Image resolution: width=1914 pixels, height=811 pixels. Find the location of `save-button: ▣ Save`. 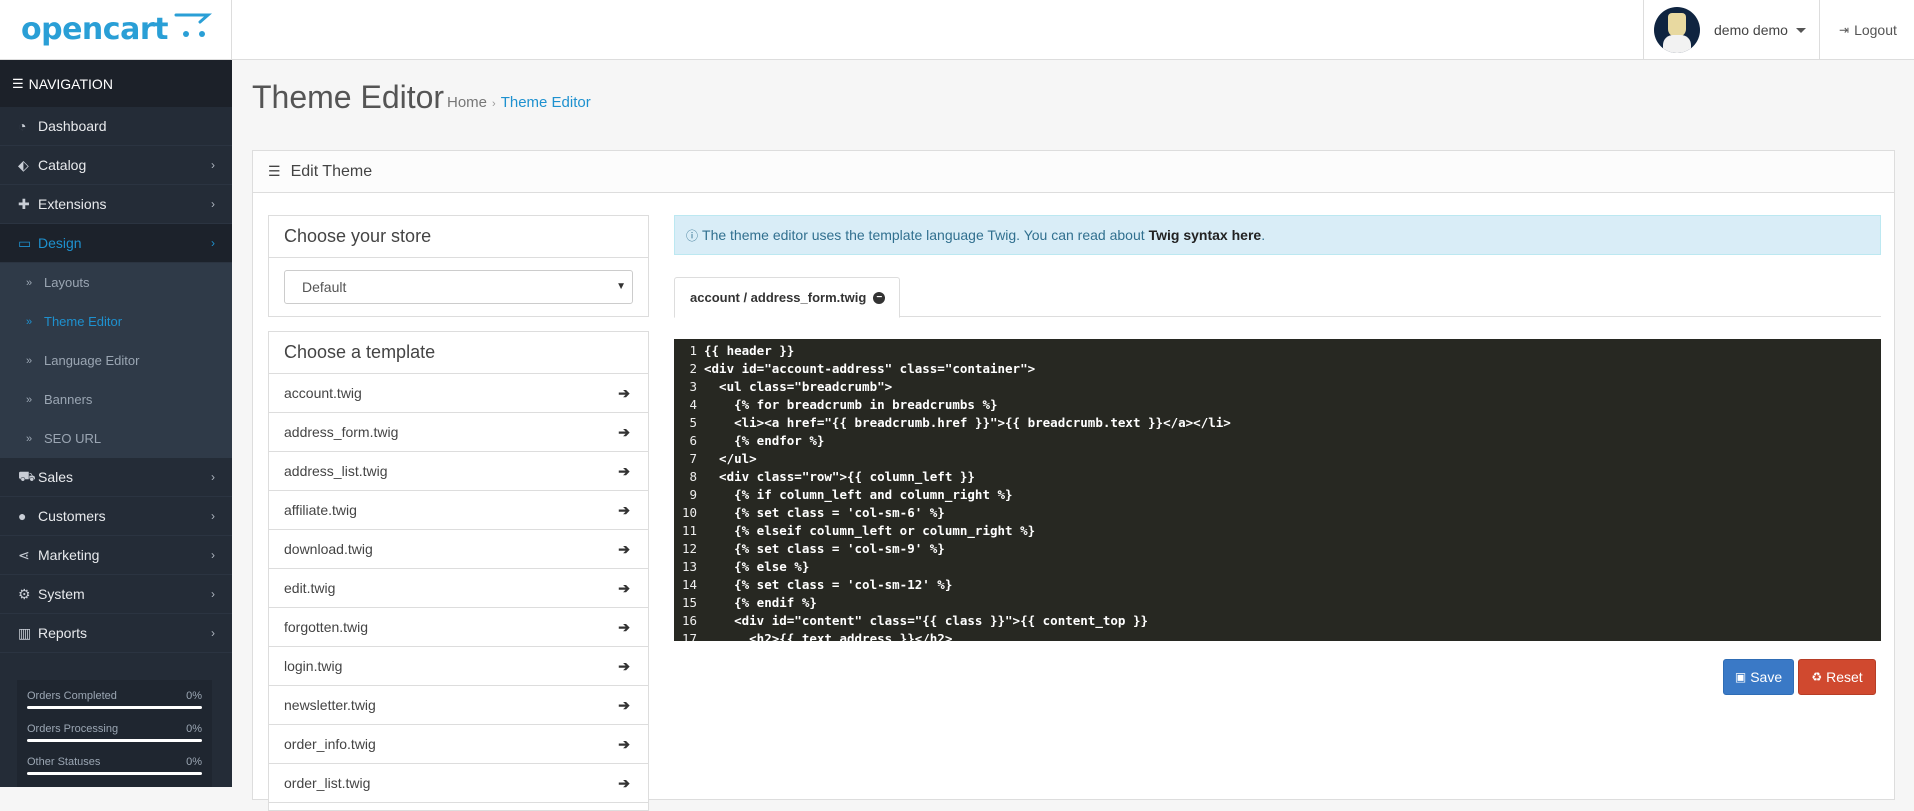

save-button: ▣ Save is located at coordinates (1758, 677).